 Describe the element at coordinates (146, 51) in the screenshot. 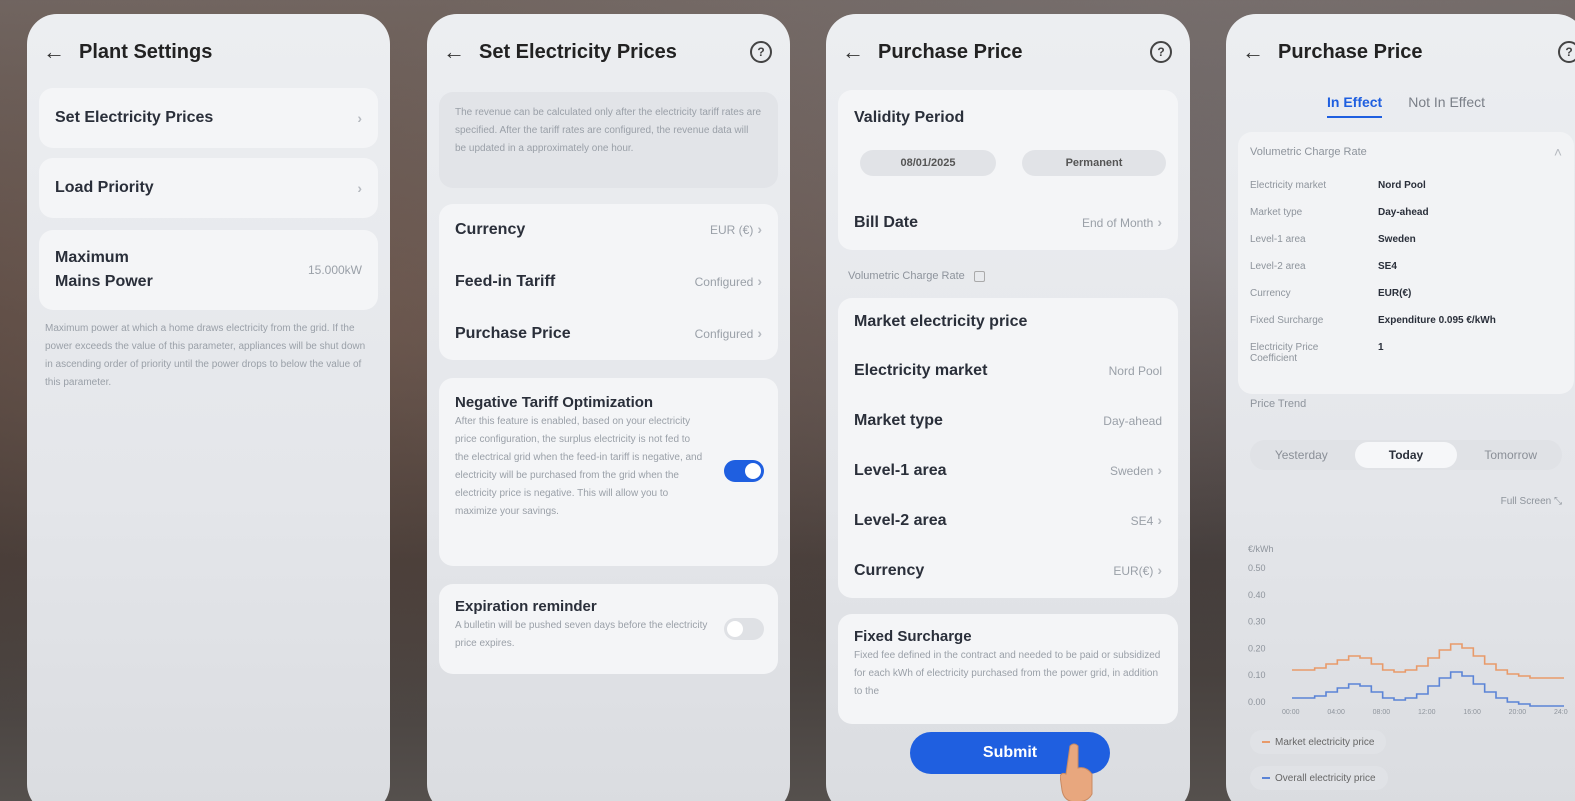

I see `page-title: Plant Settings` at that location.